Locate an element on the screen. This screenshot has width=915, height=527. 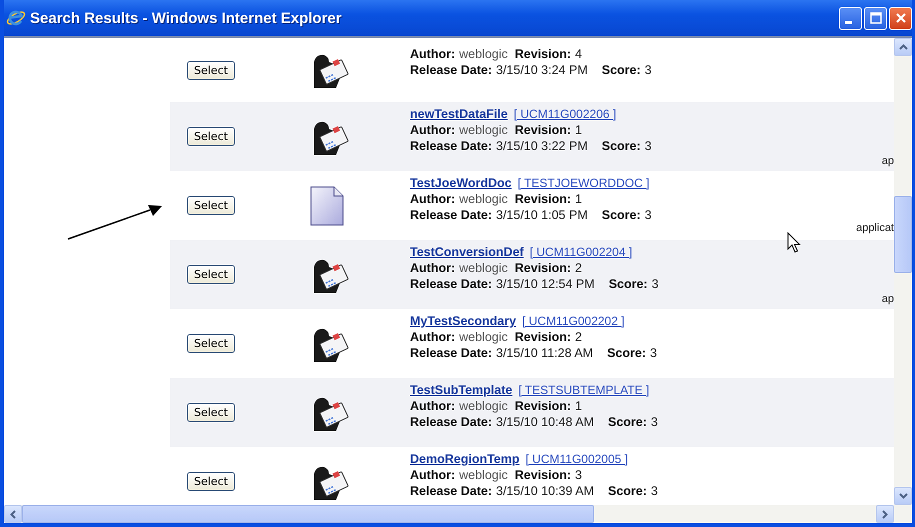
scroll-down-button is located at coordinates (903, 496).